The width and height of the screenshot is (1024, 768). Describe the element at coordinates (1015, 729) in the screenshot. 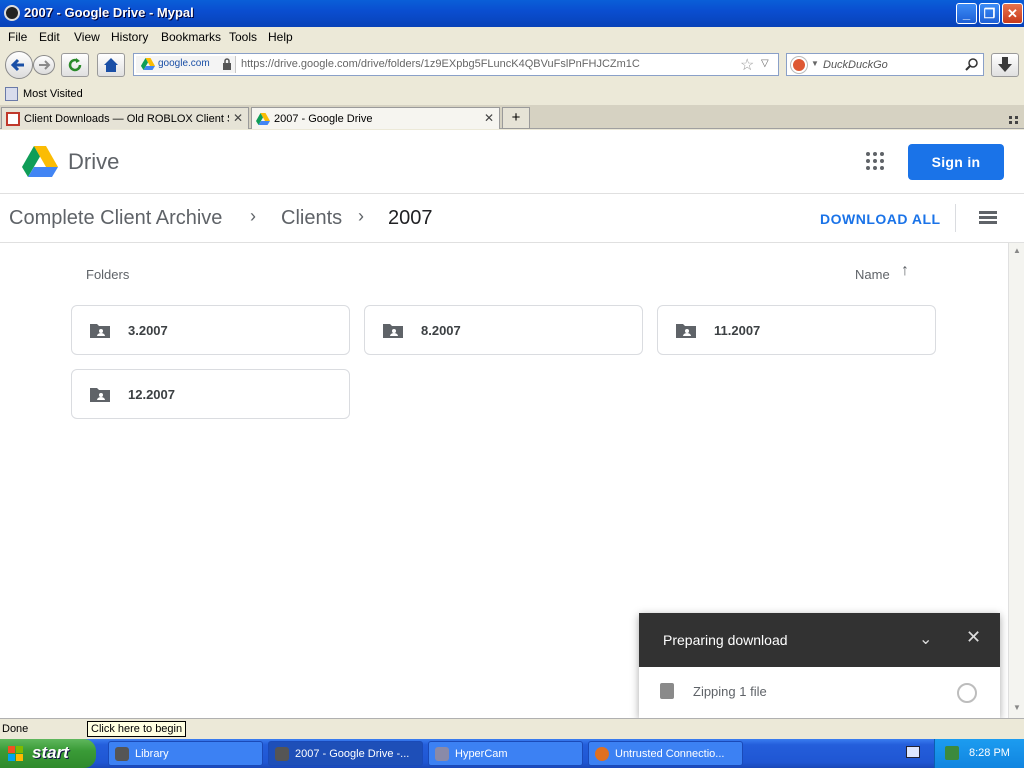

I see `resize-grip-icon` at that location.